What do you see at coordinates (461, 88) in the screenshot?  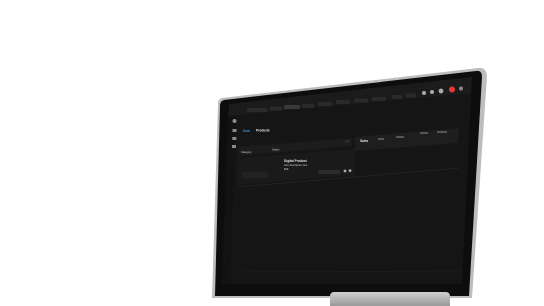 I see `menu-icon` at bounding box center [461, 88].